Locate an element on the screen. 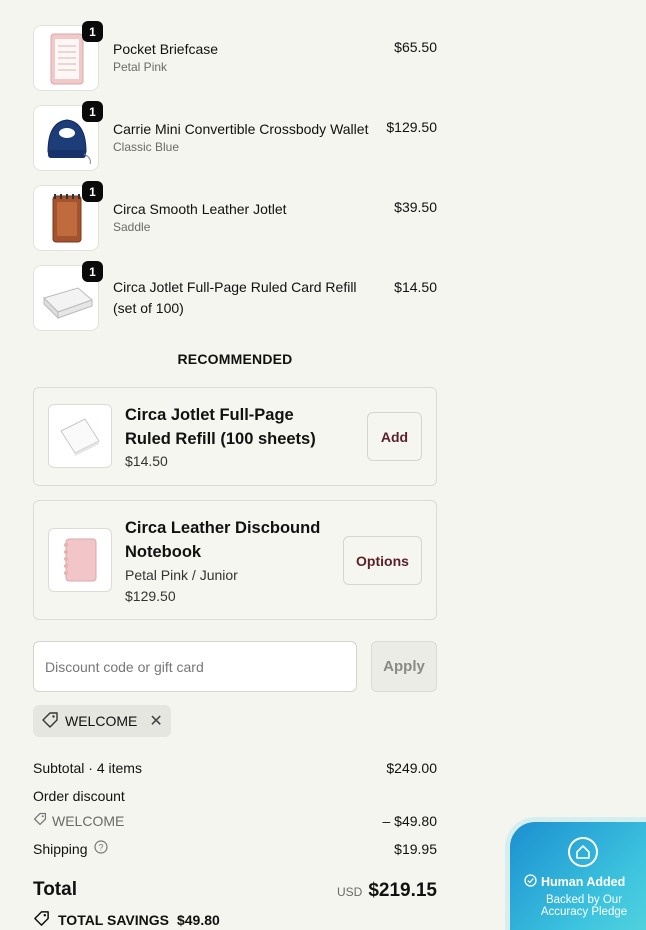 The width and height of the screenshot is (646, 930). discount-code-line: WELCOME is located at coordinates (78, 820).